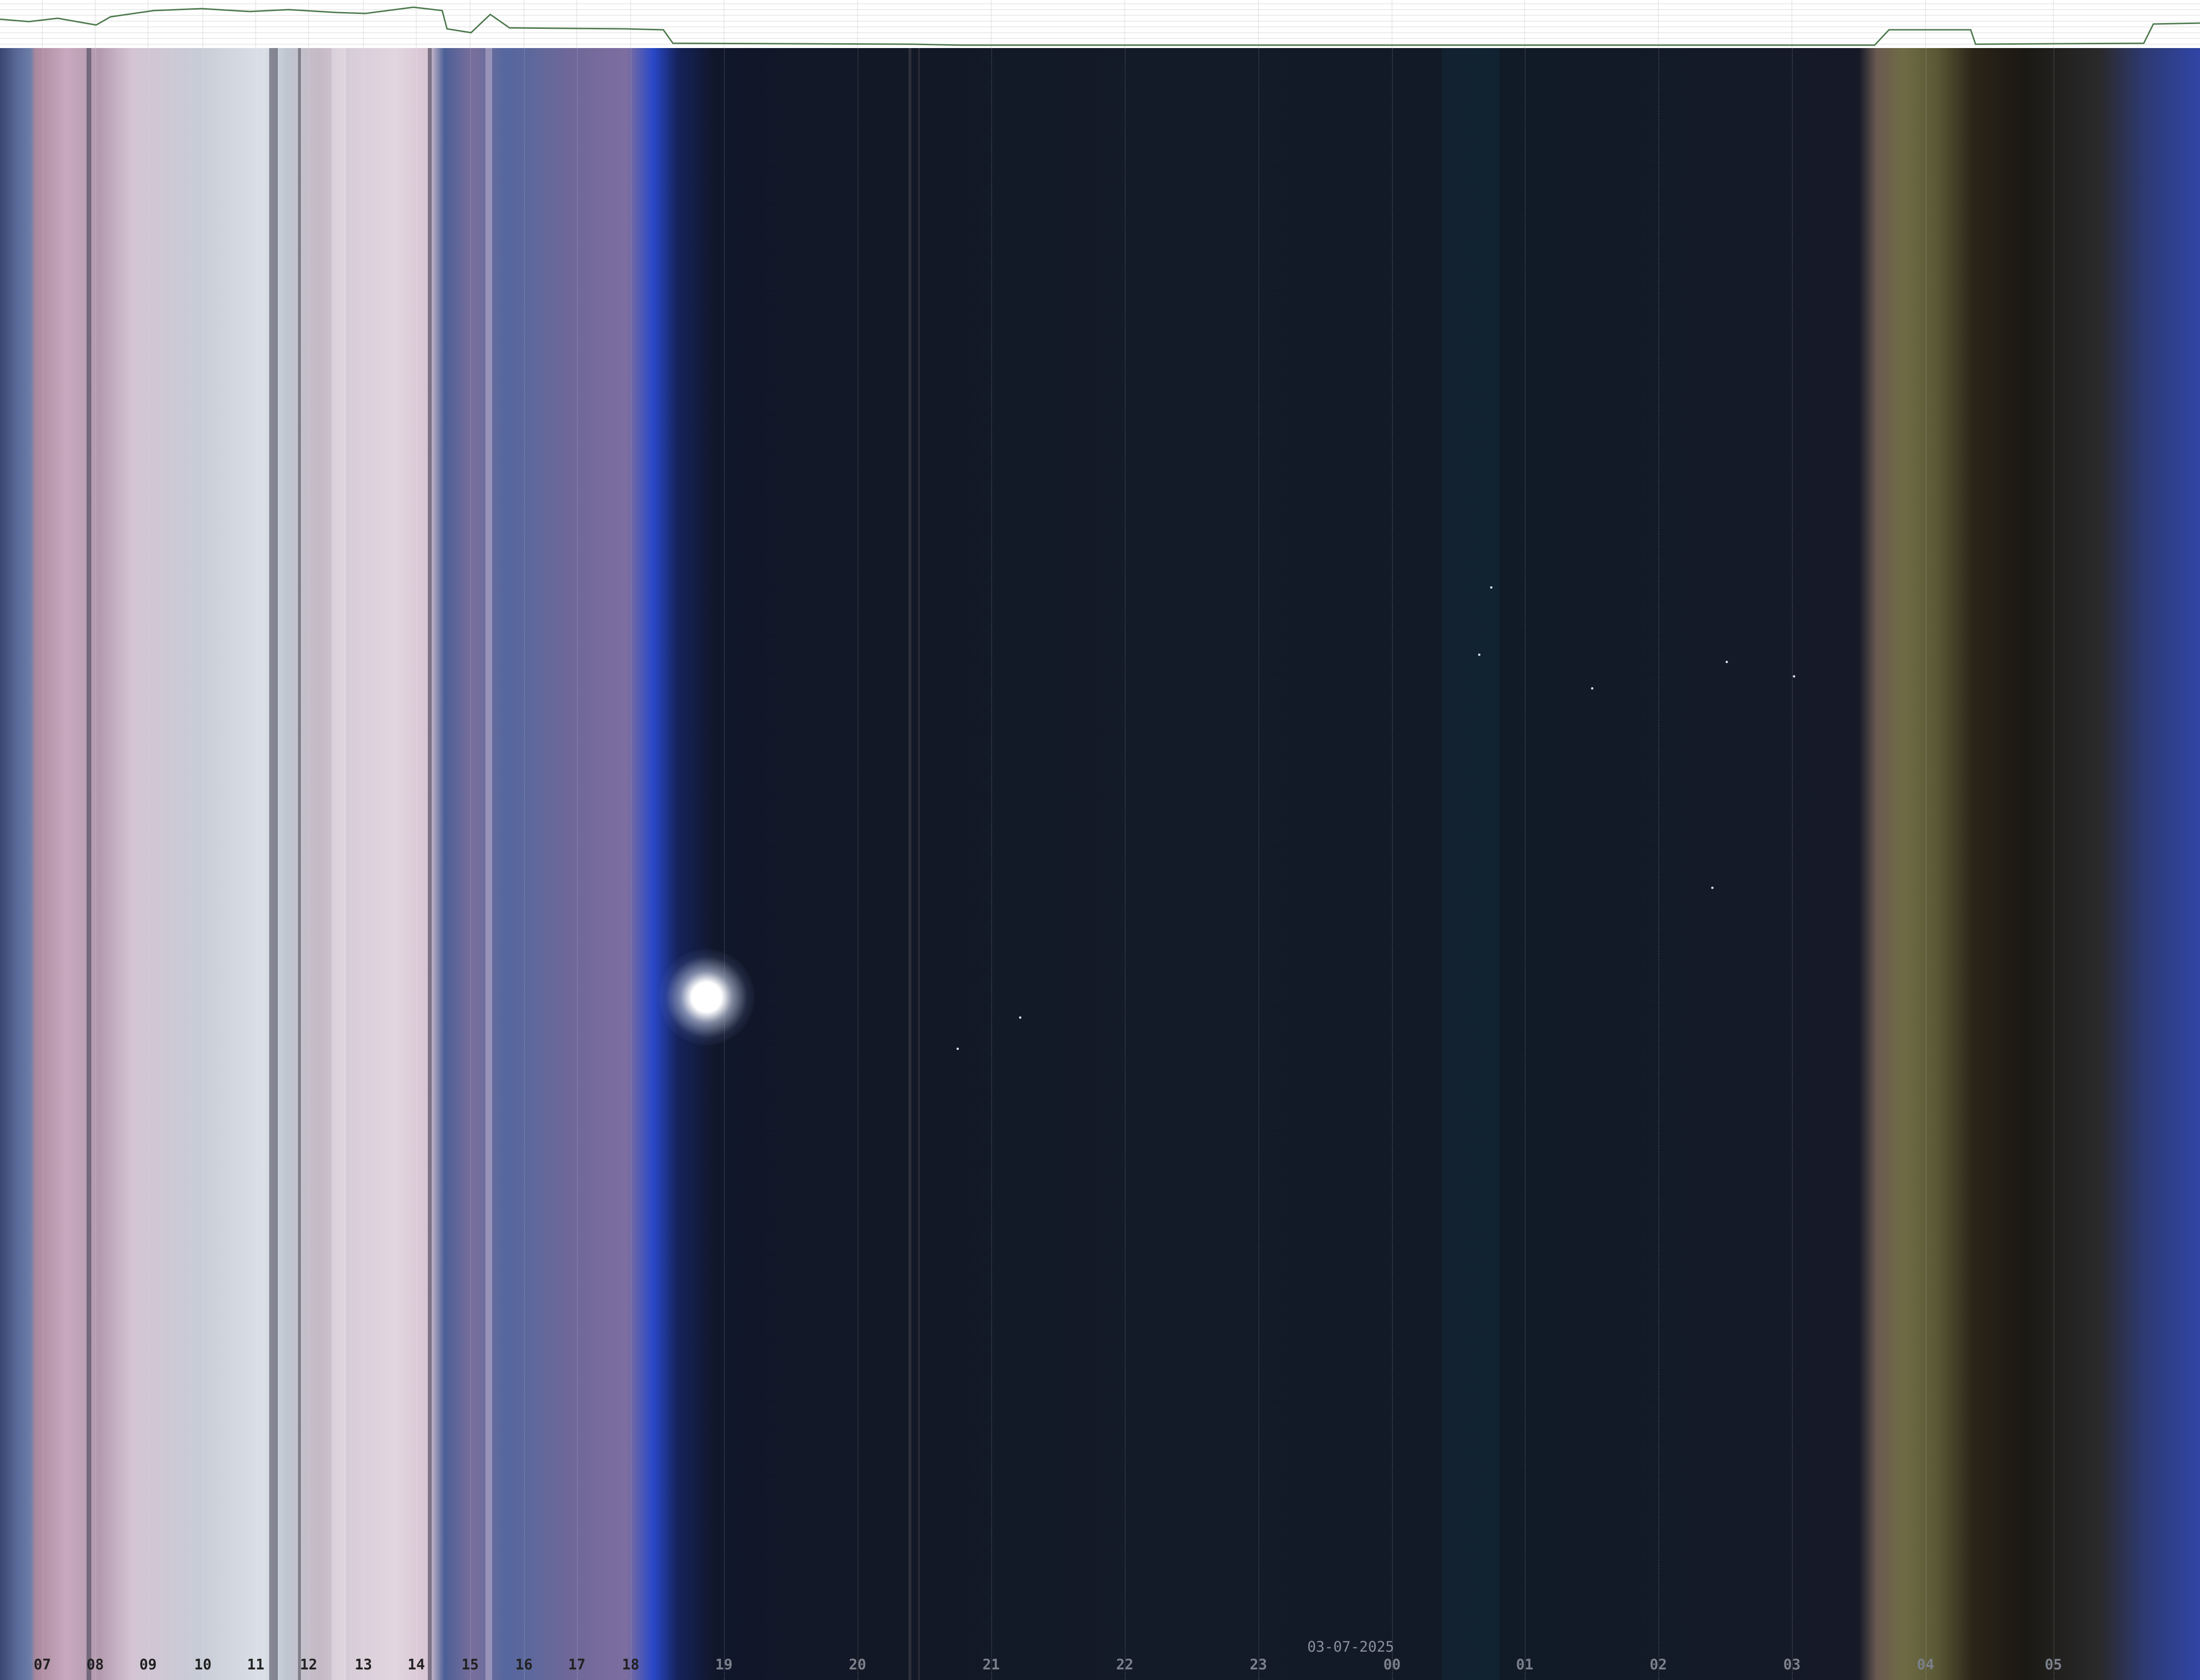 This screenshot has width=2200, height=1680. What do you see at coordinates (1258, 1664) in the screenshot?
I see `hour-label: 23` at bounding box center [1258, 1664].